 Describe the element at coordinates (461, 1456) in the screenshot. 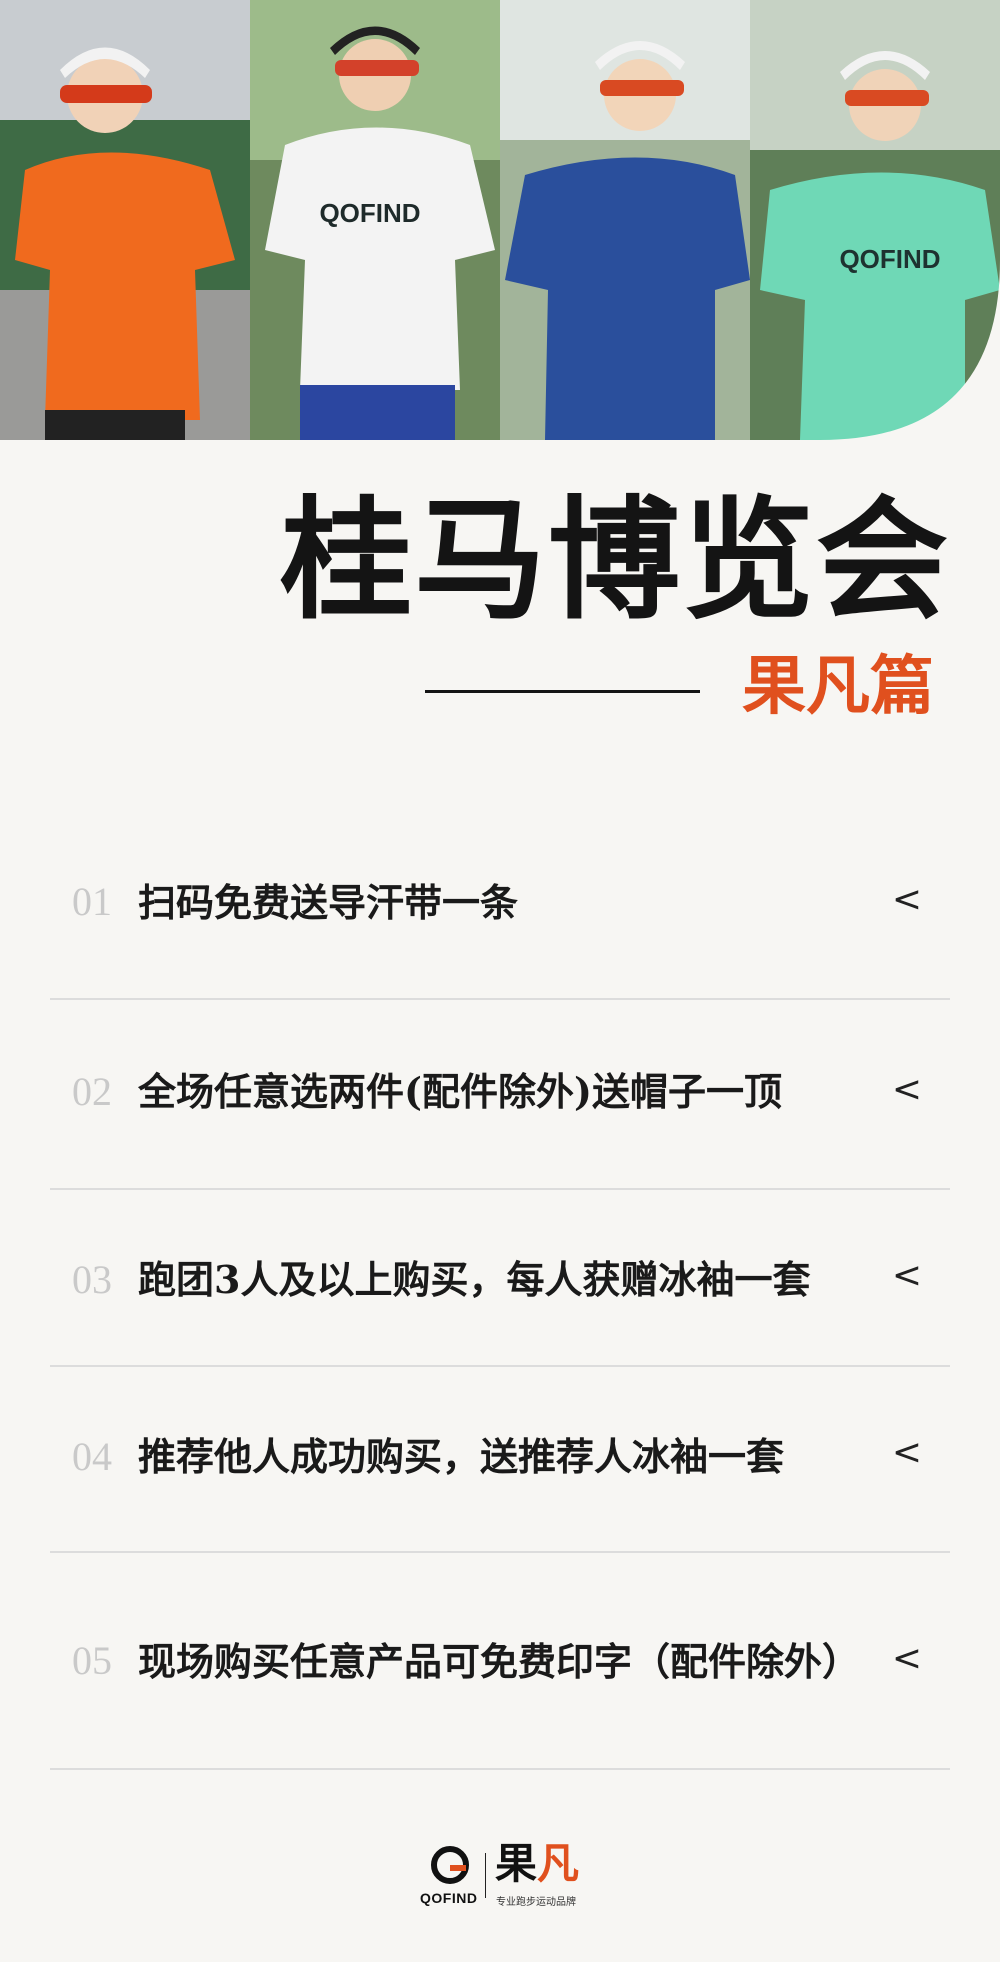

I see `offer-text: 推荐他人成功购买，送推荐人冰袖一套` at that location.